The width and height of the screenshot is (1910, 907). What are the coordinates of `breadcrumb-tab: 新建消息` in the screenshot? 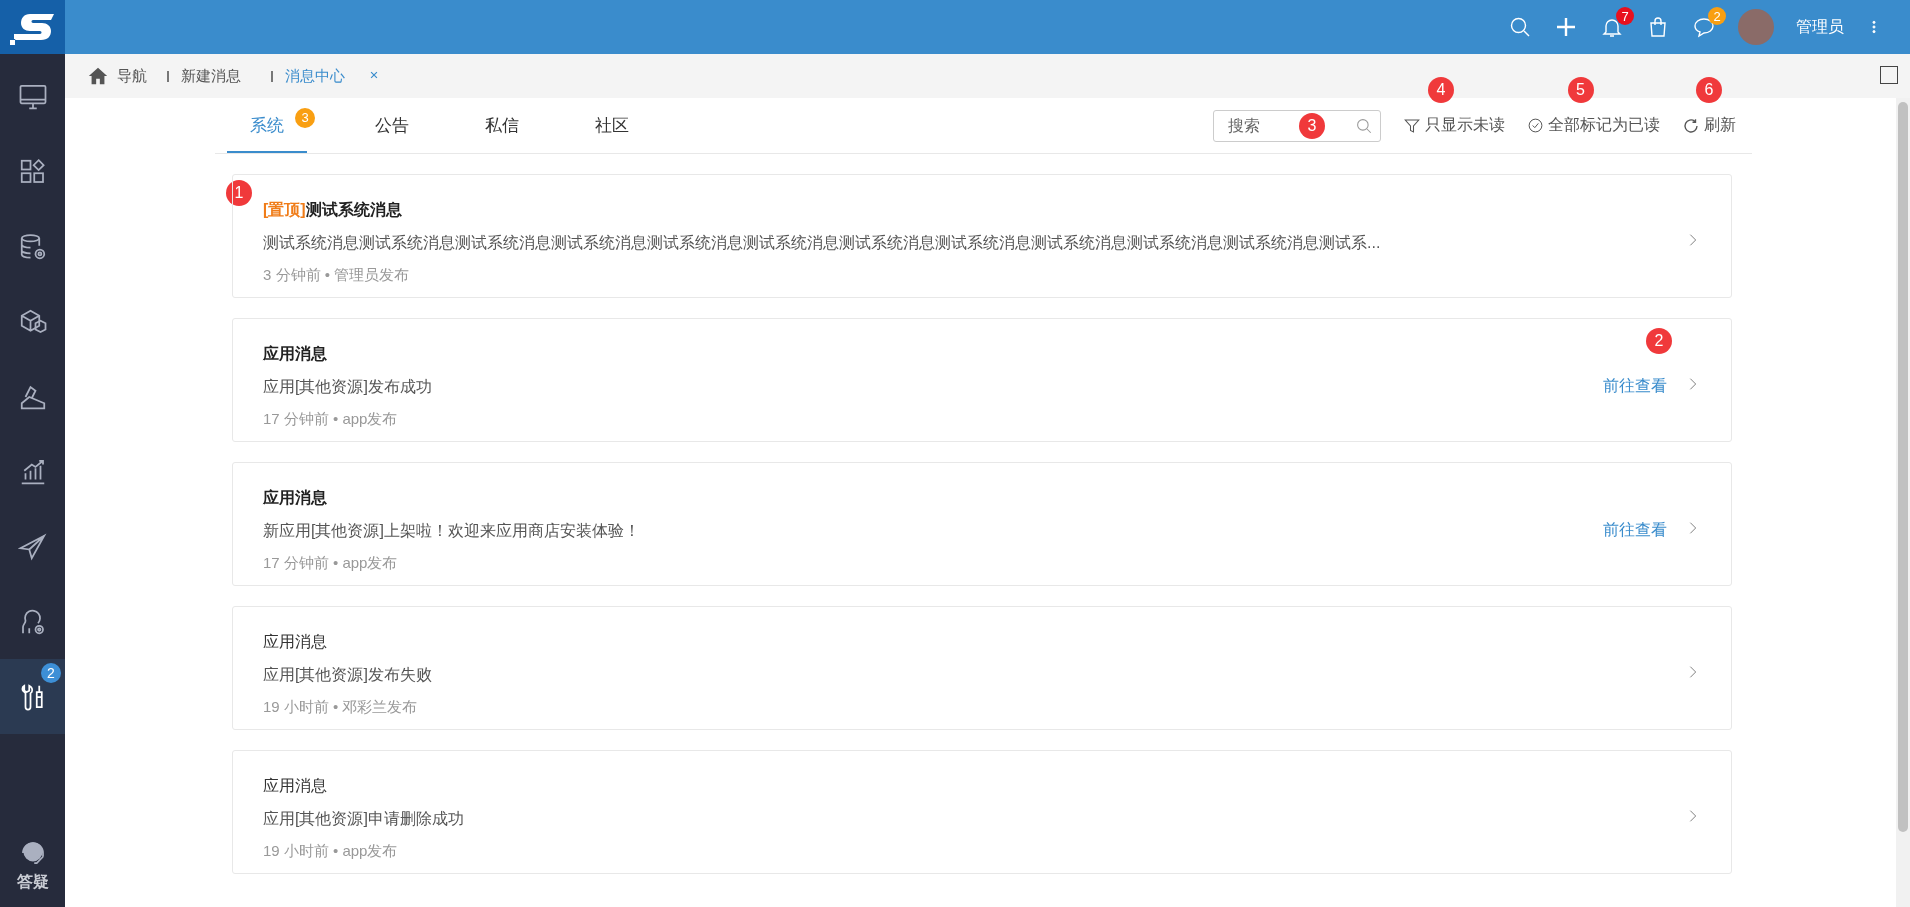 It's located at (222, 76).